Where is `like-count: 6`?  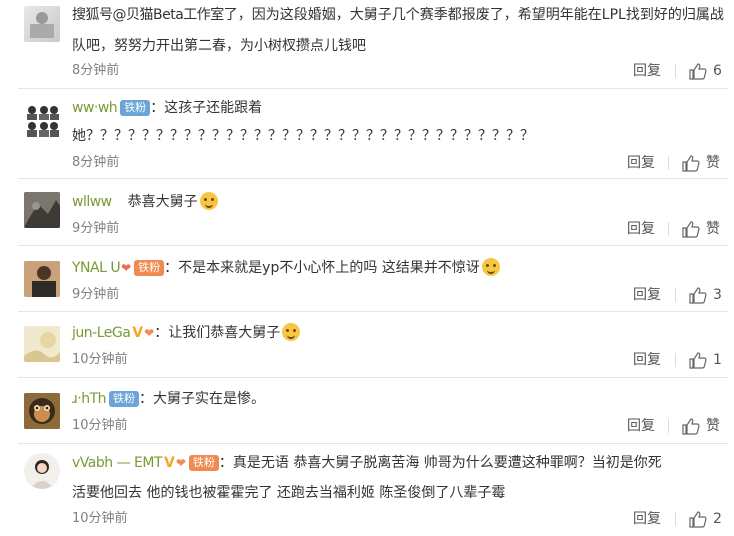
like-count: 6 is located at coordinates (717, 71).